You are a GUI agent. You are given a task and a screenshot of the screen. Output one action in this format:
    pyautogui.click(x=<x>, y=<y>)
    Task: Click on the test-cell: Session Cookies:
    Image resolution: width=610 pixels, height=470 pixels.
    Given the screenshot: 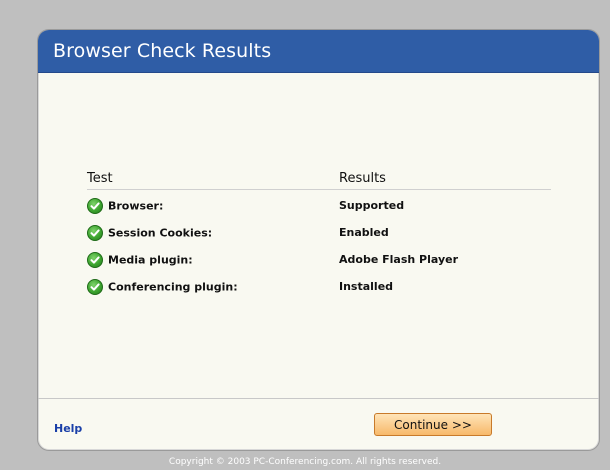 What is the action you would take?
    pyautogui.click(x=213, y=232)
    